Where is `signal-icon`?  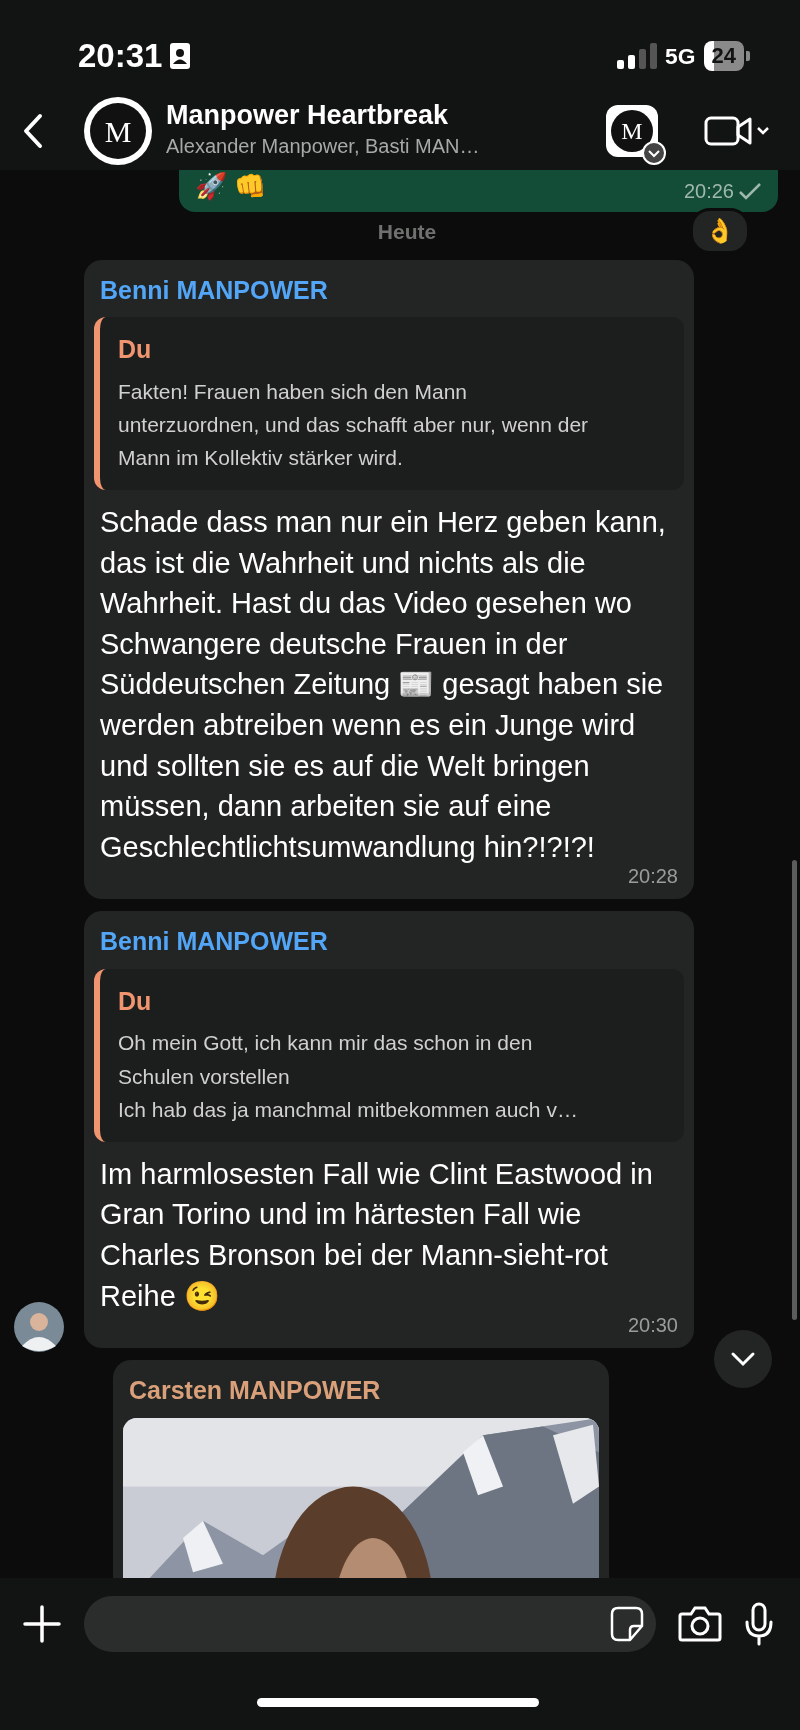
signal-icon is located at coordinates (637, 56).